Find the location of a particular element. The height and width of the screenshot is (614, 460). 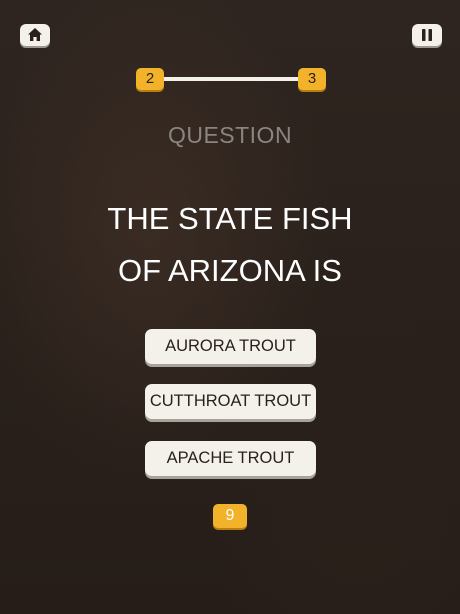

pause-button is located at coordinates (427, 35).